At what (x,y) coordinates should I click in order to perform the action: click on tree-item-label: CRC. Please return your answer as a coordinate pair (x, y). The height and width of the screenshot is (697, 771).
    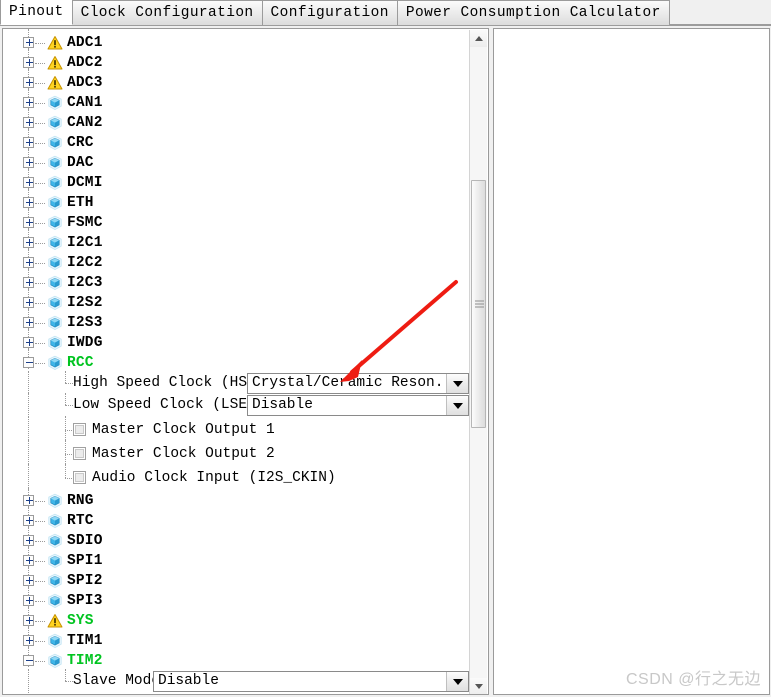
    Looking at the image, I should click on (80, 143).